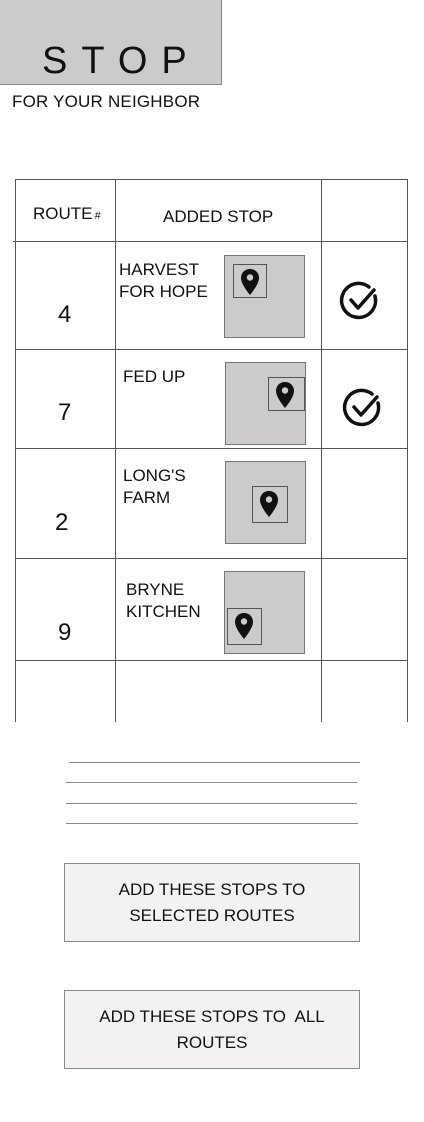 The image size is (424, 1122). What do you see at coordinates (147, 497) in the screenshot?
I see `stop-name-line: FARM` at bounding box center [147, 497].